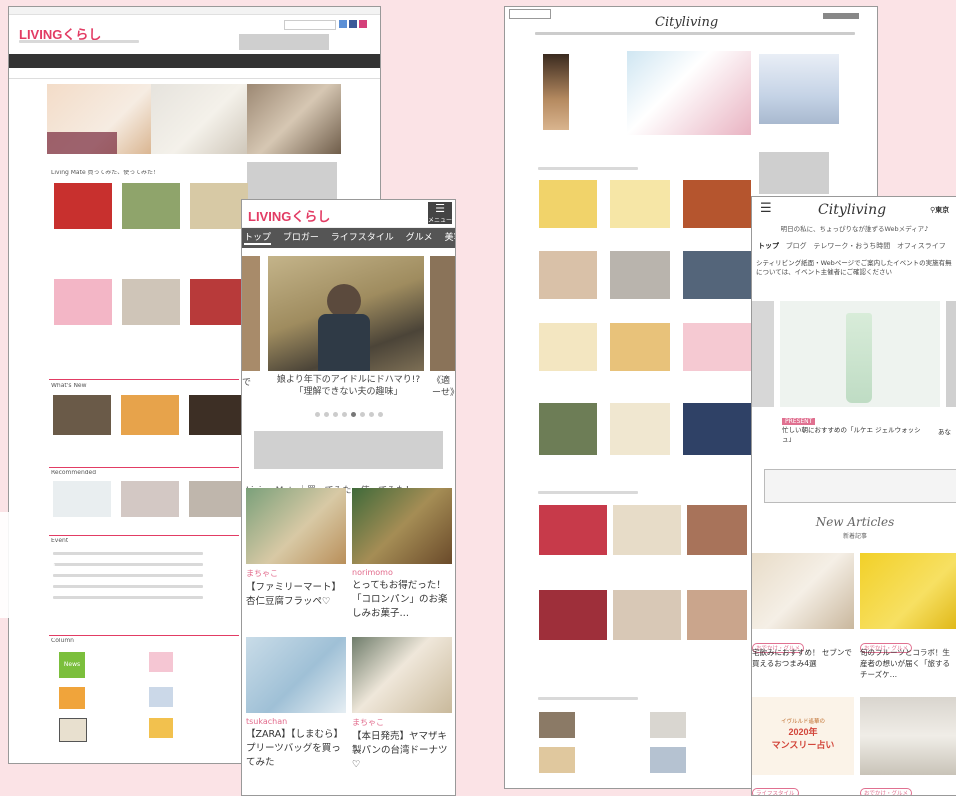  I want to click on tagline: 明日の私に、ちょっぴりなが誰ずるWebメディア♪, so click(854, 229).